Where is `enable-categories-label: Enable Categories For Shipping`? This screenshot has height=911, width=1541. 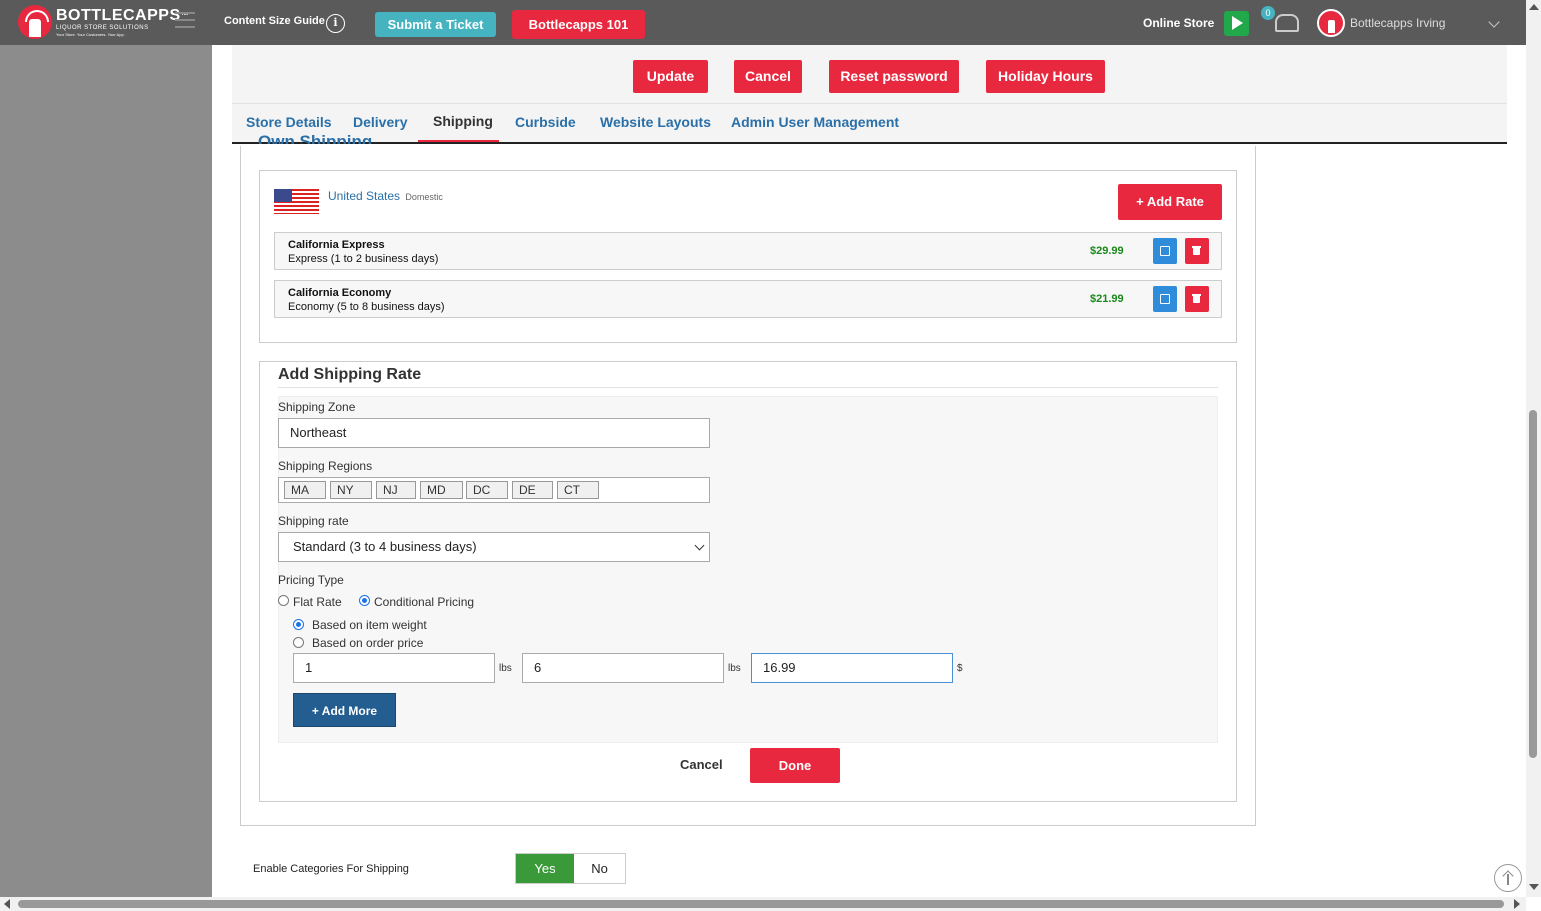
enable-categories-label: Enable Categories For Shipping is located at coordinates (331, 869).